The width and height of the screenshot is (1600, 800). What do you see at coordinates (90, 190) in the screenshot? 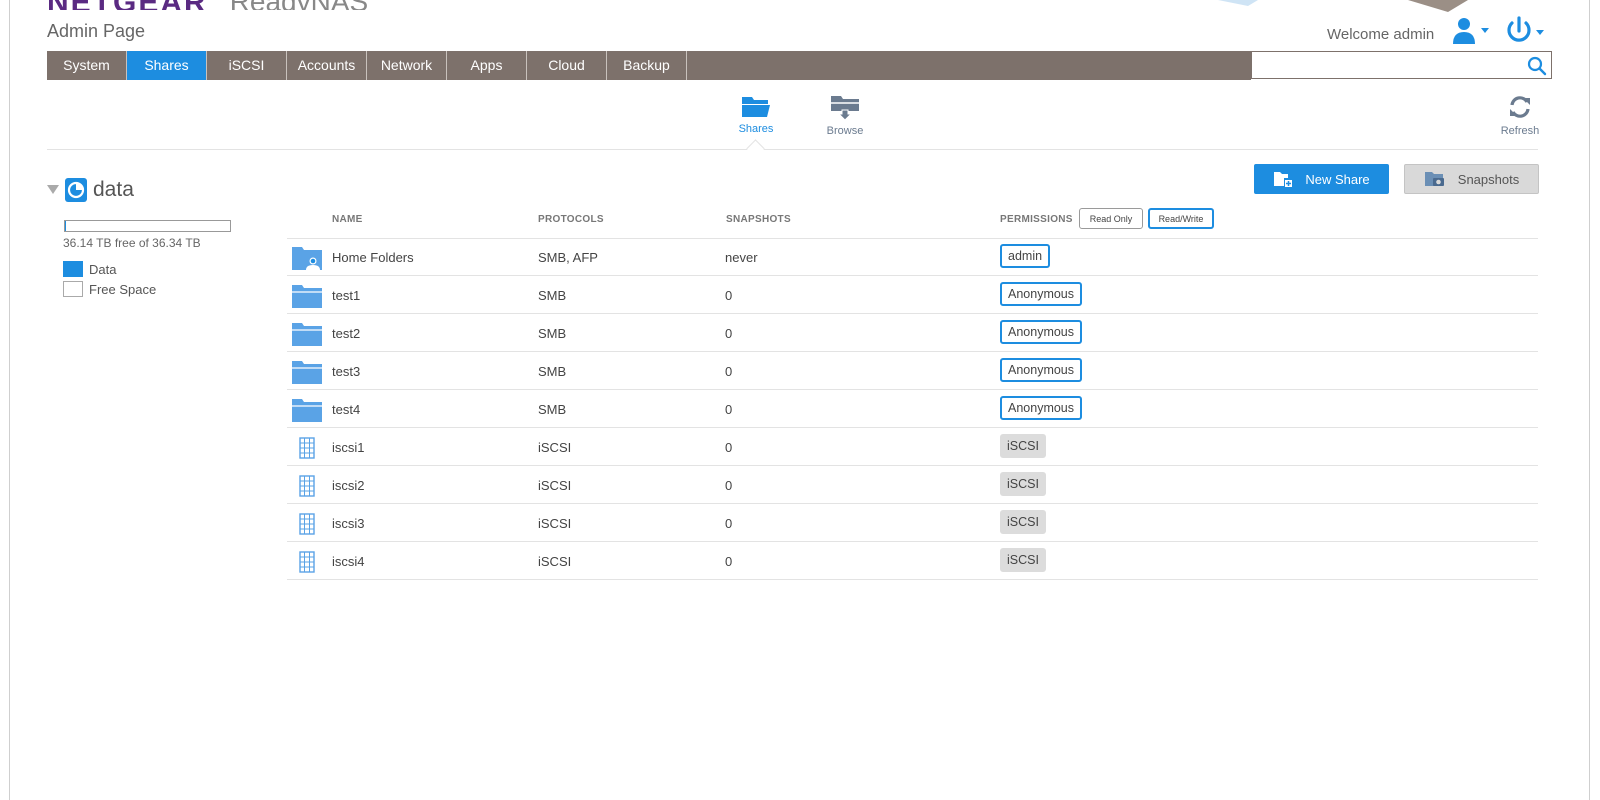
I see `volume-header: data` at bounding box center [90, 190].